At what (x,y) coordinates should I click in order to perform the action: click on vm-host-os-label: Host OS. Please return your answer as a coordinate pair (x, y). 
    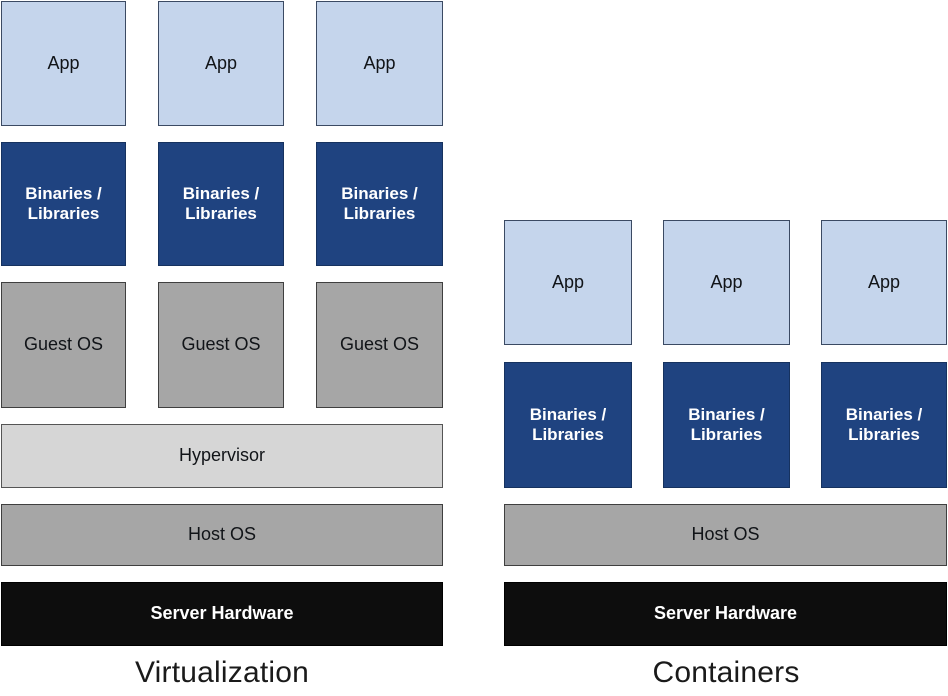
    Looking at the image, I should click on (222, 534).